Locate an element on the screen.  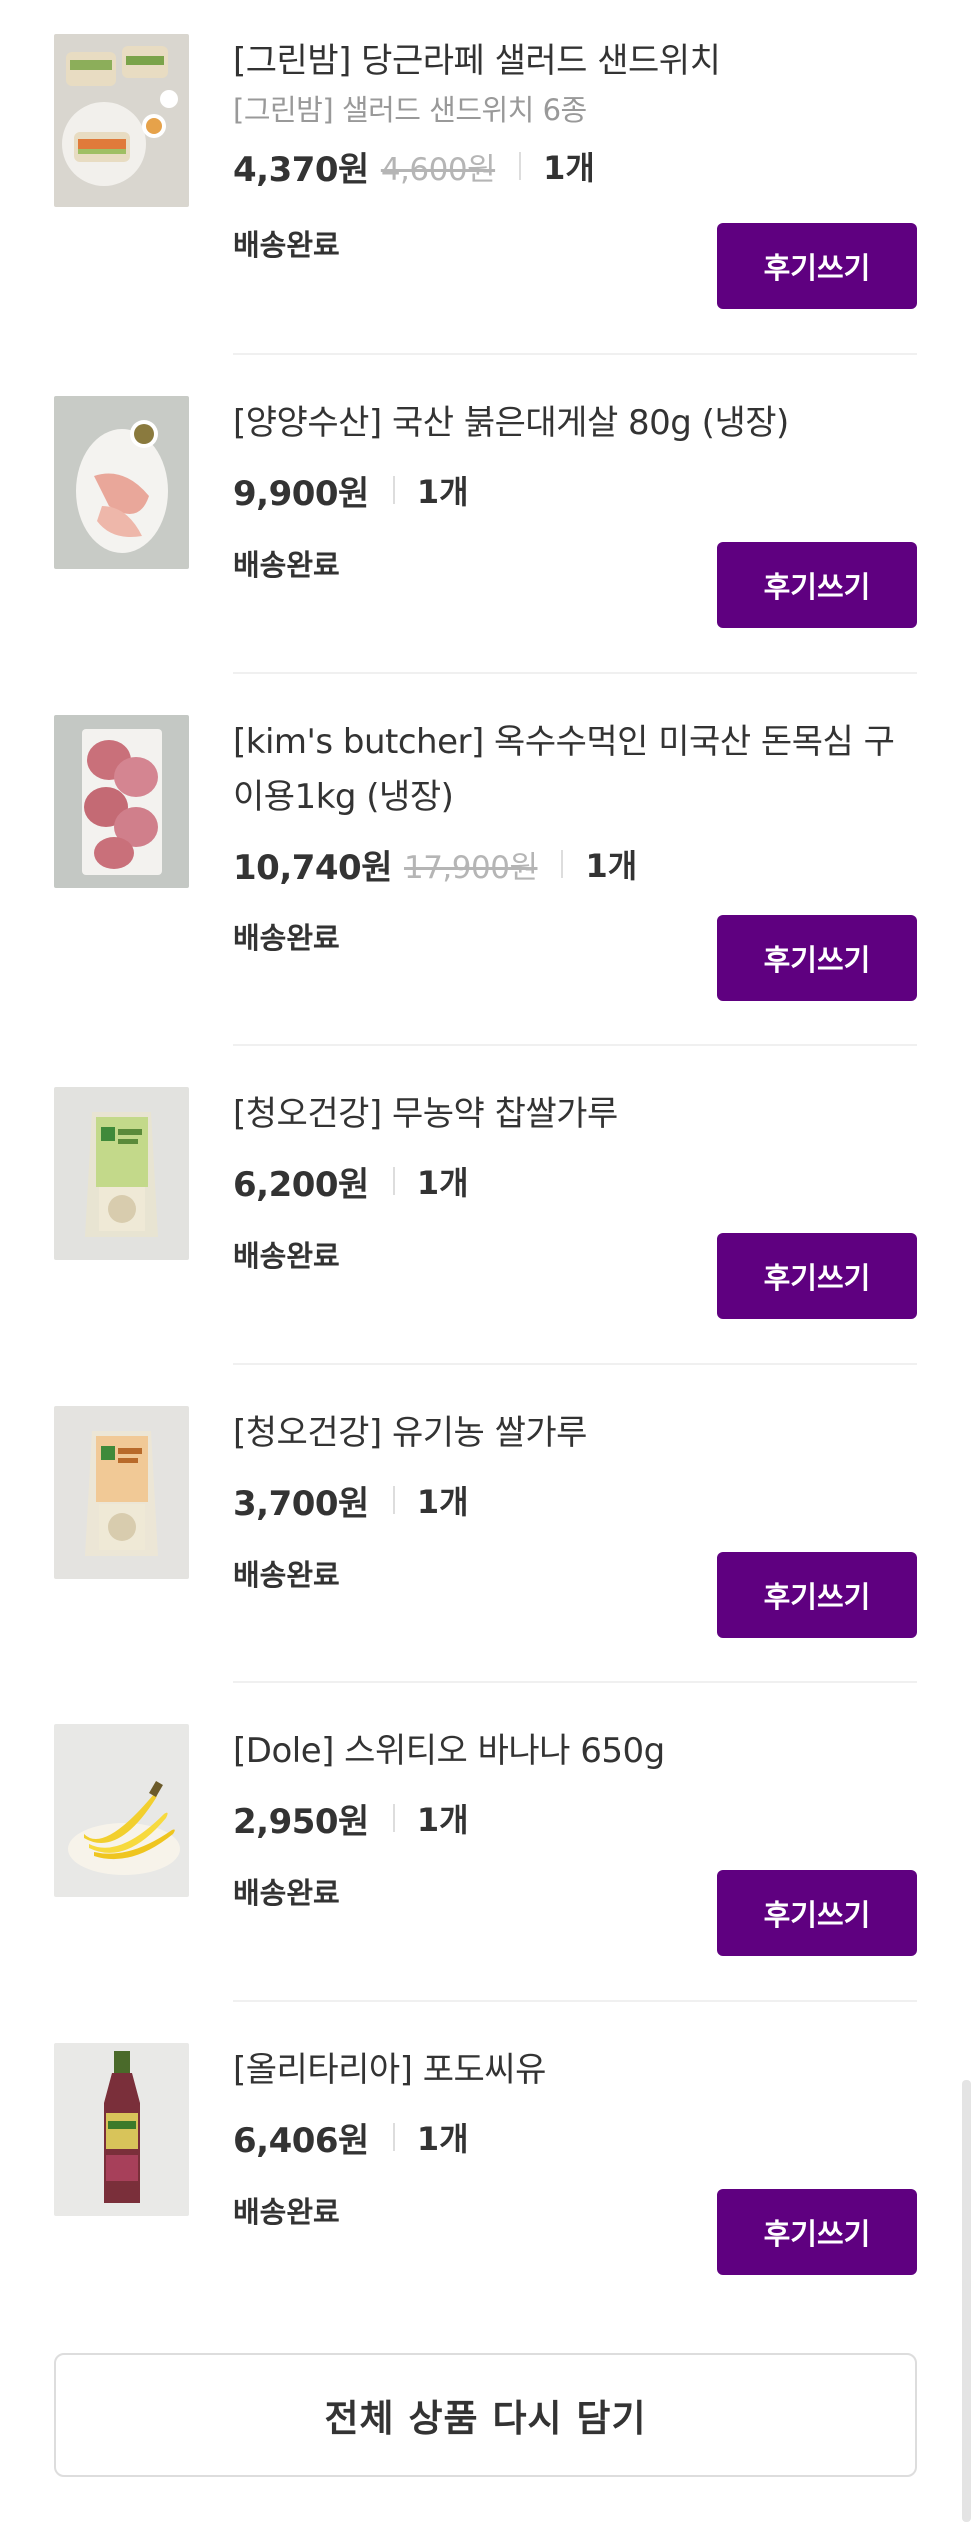
product-name: [양양수산] 국산 붉은대게살 80g (냉장) is located at coordinates (575, 423).